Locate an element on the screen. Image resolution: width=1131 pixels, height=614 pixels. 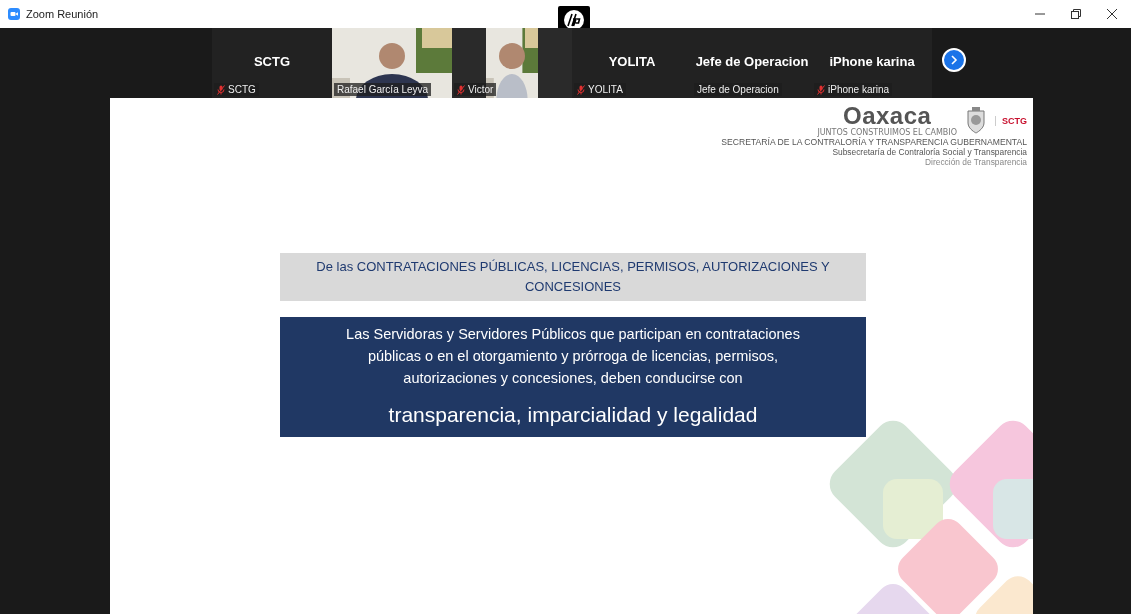
name-label: YOLITA is located at coordinates (600, 89).